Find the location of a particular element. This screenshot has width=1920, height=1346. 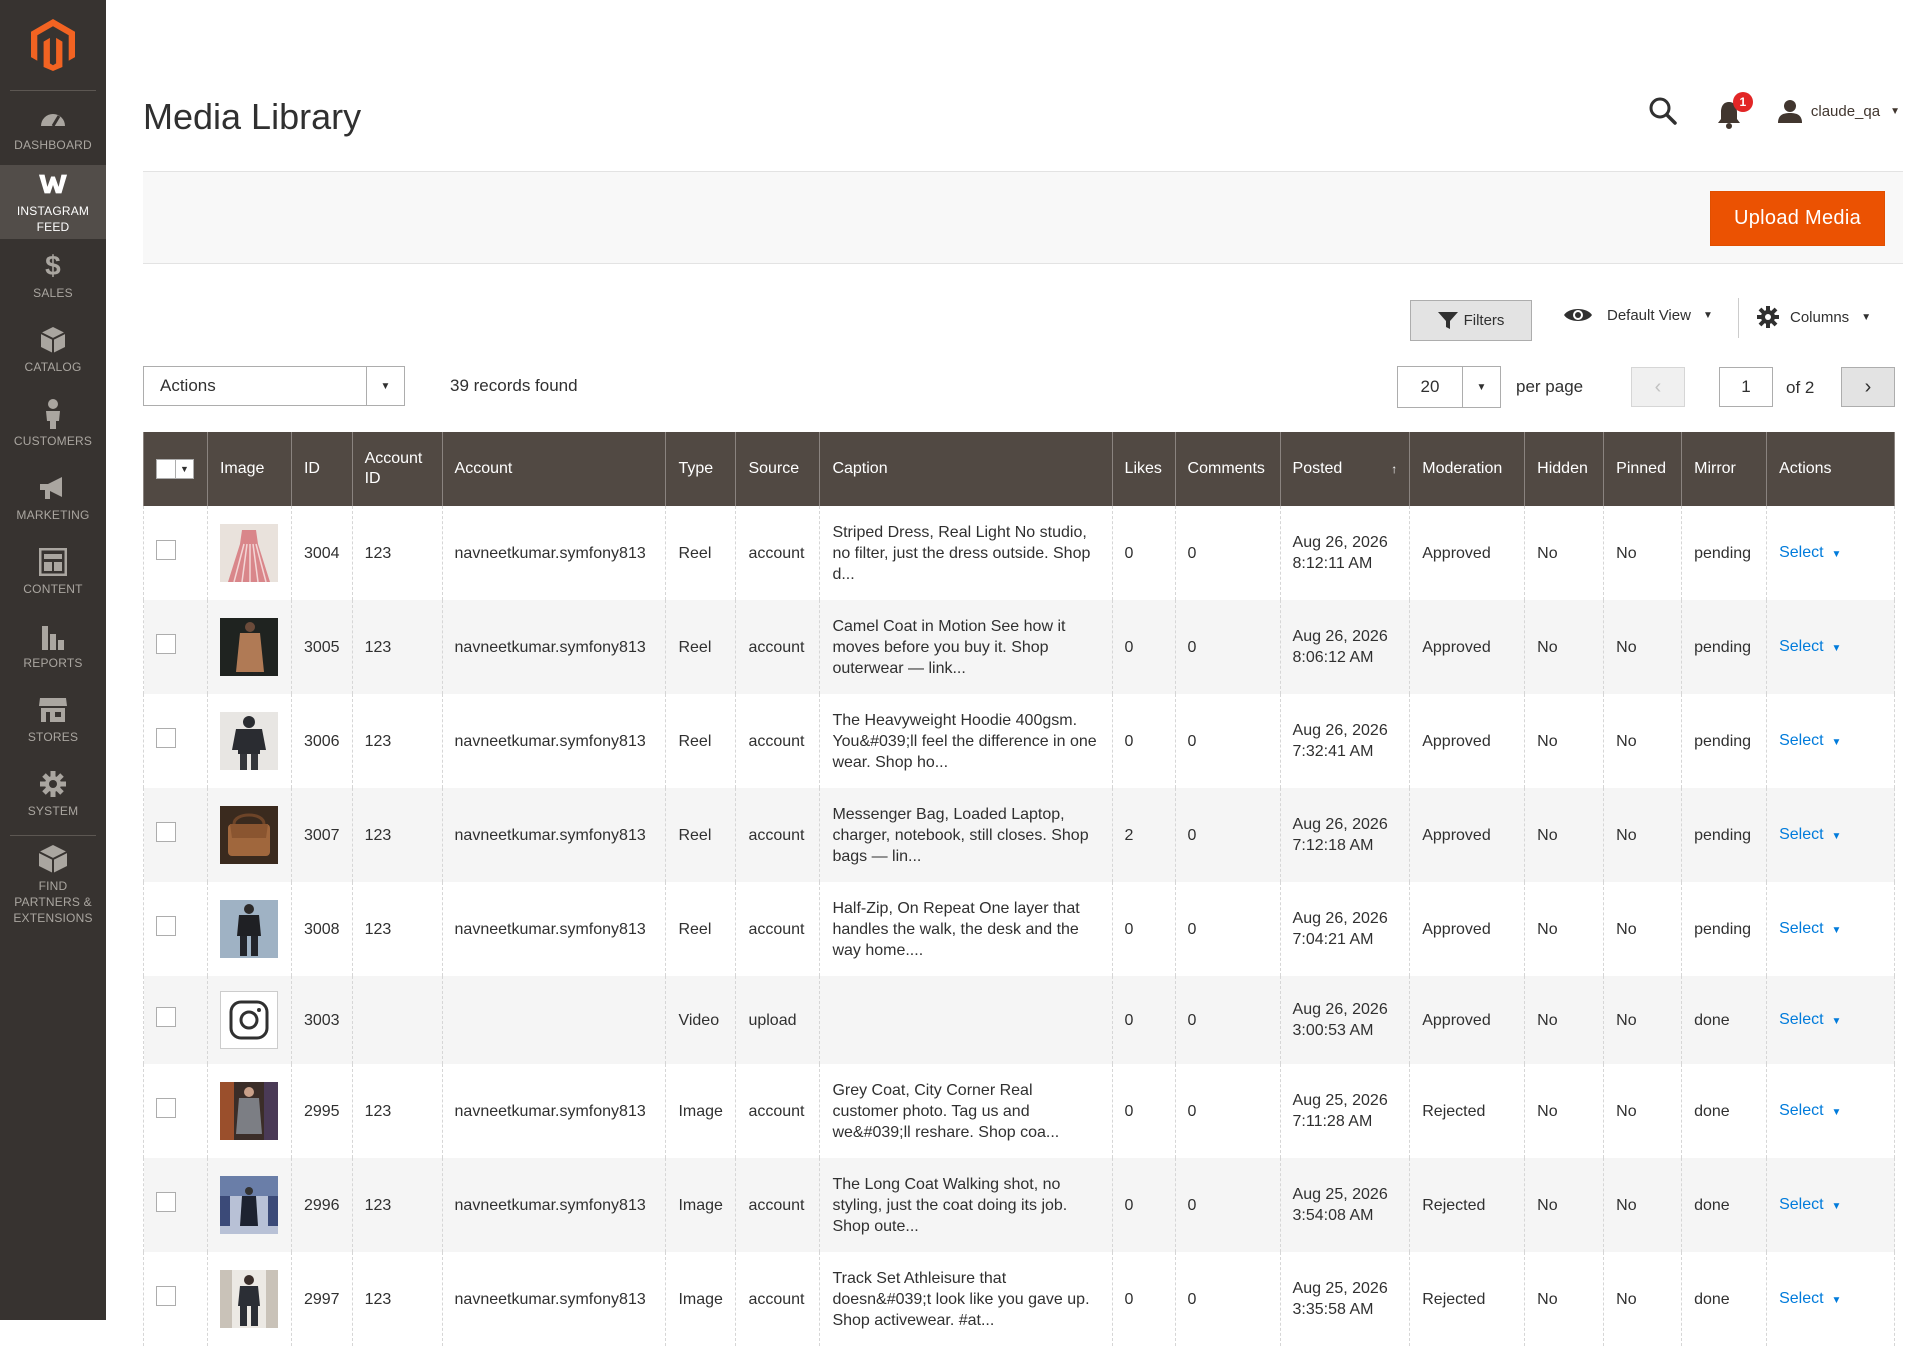

sidebar-item-find-partners-extensions: Find Partners & Extensions is located at coordinates (53, 885).